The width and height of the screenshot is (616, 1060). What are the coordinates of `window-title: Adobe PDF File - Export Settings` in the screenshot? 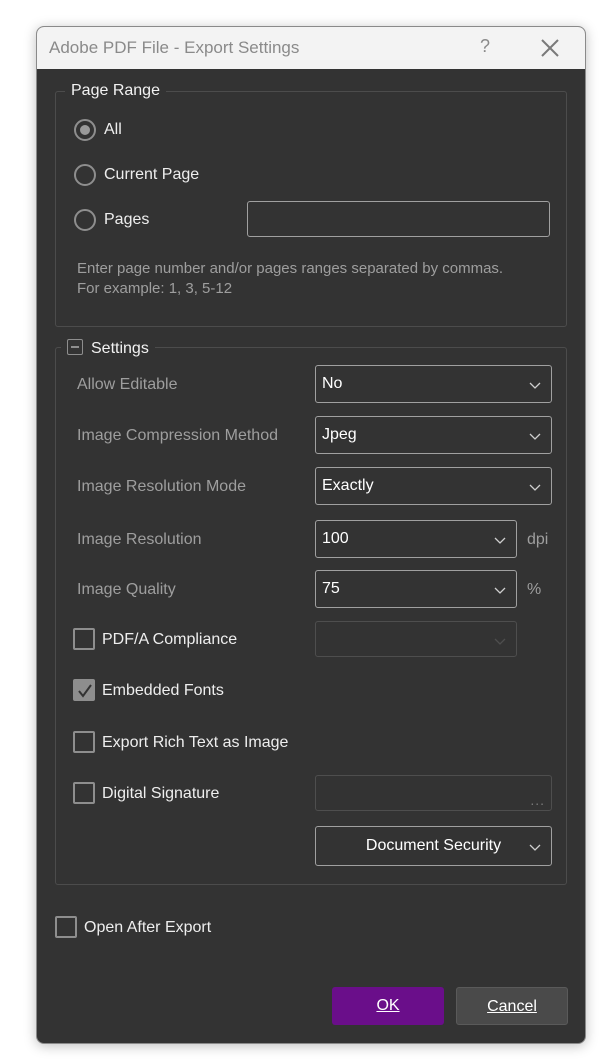 It's located at (174, 47).